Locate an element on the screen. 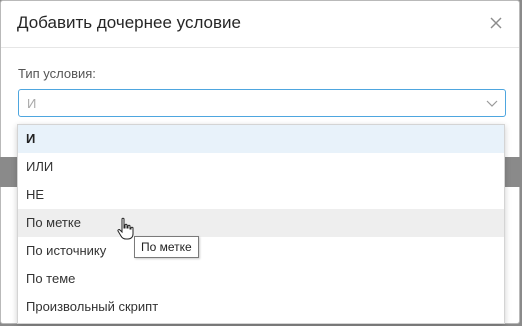 This screenshot has width=522, height=326. option-by-topic: По теме is located at coordinates (261, 279).